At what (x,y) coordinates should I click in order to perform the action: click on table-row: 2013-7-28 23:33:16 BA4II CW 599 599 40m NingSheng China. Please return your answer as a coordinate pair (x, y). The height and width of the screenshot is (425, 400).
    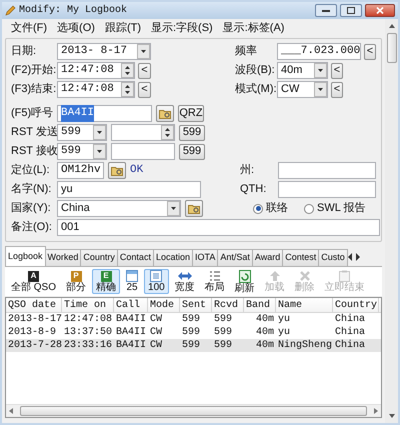
    Looking at the image, I should click on (193, 345).